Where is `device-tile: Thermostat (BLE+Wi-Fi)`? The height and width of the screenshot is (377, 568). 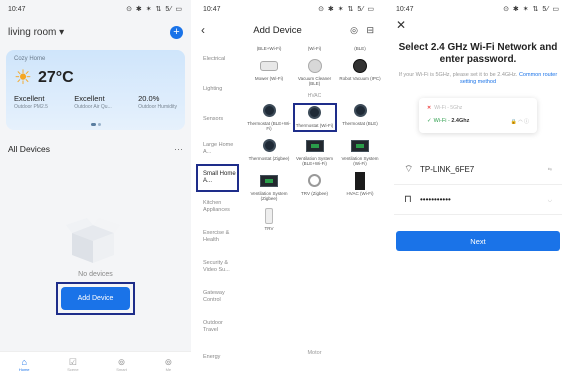
device-tile: Thermostat (BLE+Wi-Fi) is located at coordinates (269, 117).